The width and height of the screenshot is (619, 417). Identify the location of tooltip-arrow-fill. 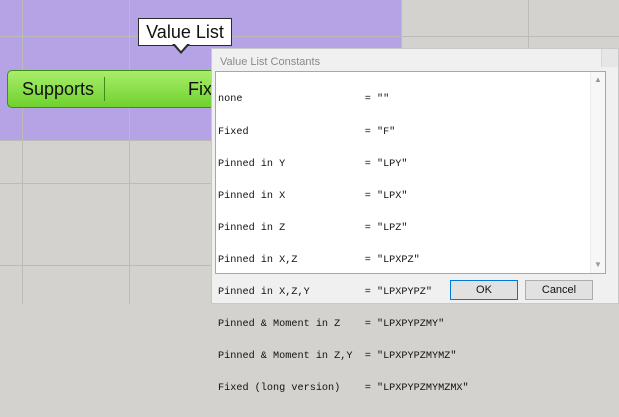
(181, 47).